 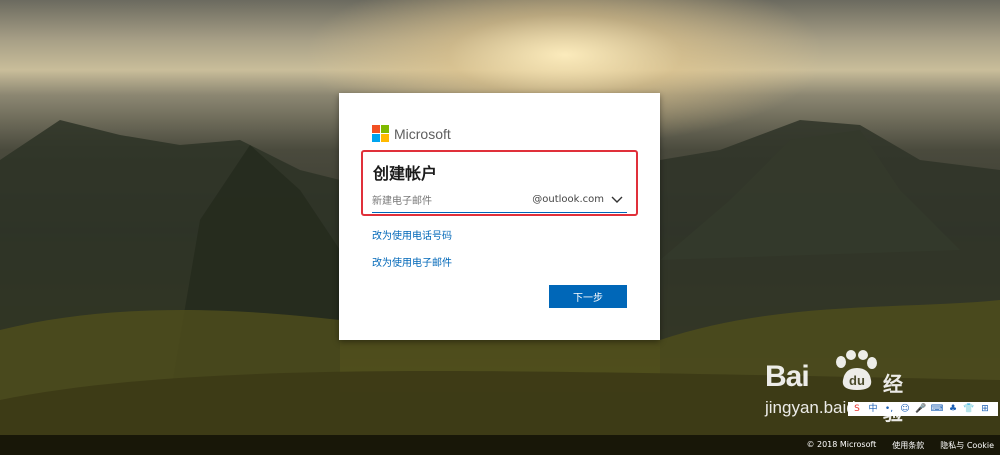 I want to click on copyright-text: © 2018 Microsoft, so click(x=841, y=444).